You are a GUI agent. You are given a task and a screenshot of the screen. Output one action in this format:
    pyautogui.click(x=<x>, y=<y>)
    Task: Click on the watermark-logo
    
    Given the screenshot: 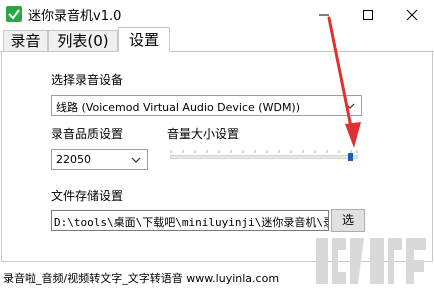 What is the action you would take?
    pyautogui.click(x=371, y=261)
    